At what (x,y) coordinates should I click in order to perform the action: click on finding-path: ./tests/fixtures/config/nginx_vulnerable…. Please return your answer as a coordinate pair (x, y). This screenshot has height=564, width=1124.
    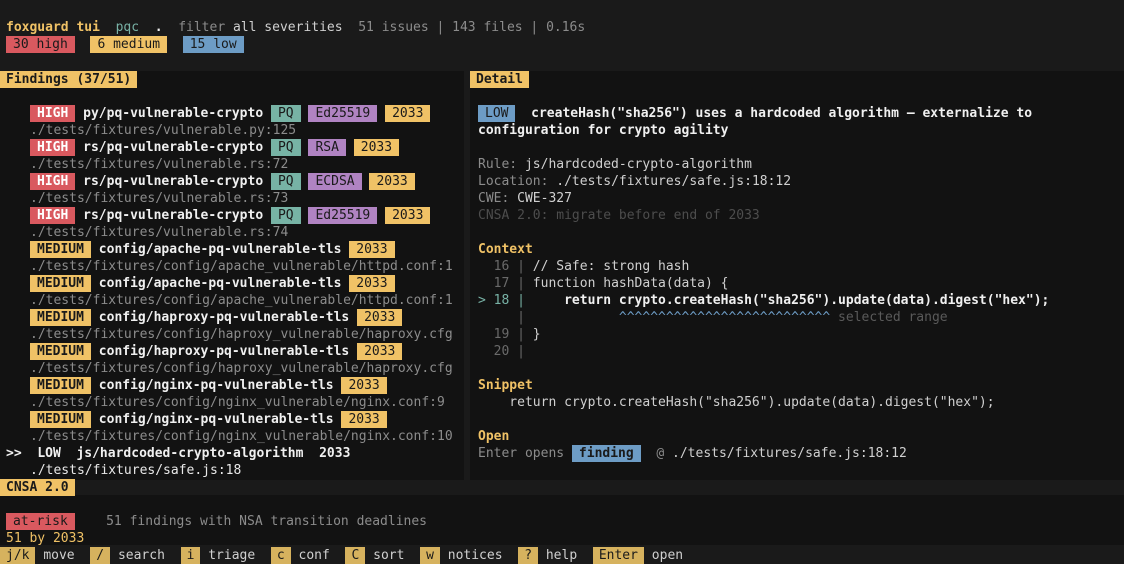
    Looking at the image, I should click on (246, 436).